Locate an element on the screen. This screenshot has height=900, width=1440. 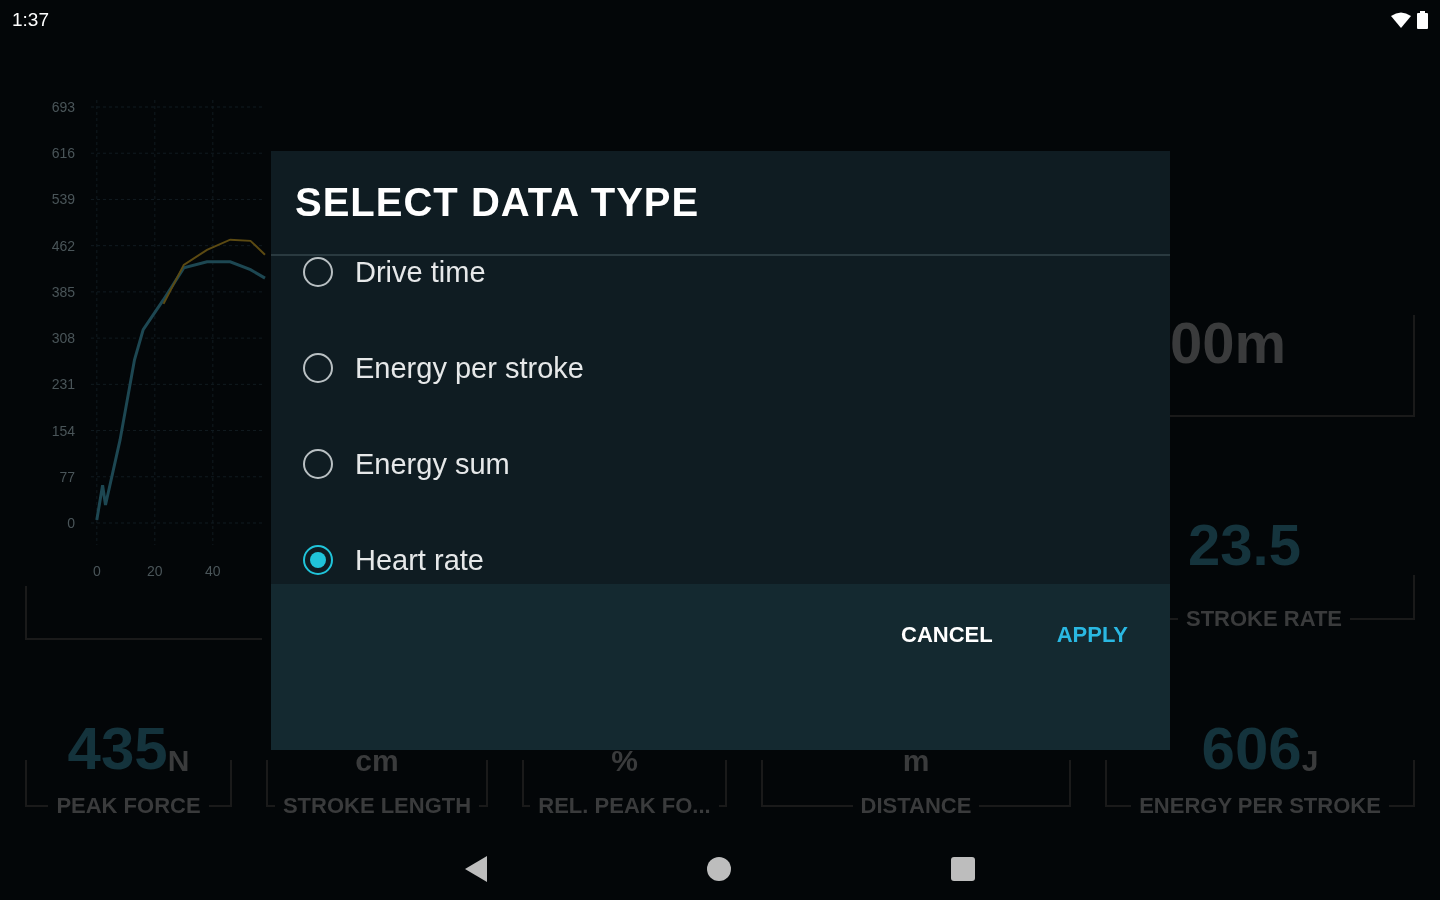
metric-unit: % is located at coordinates (624, 761).